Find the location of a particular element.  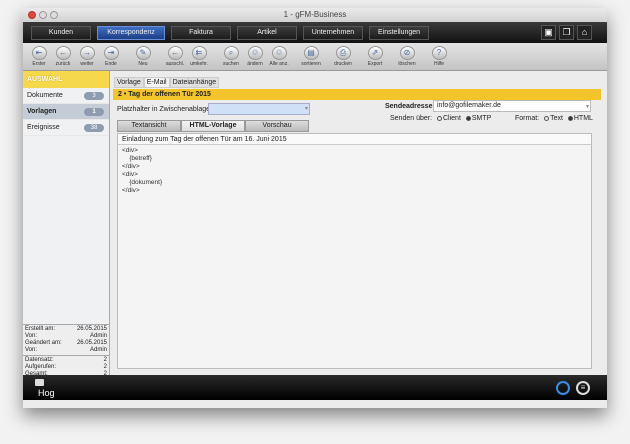

nav-artikel: Artikel is located at coordinates (267, 32).